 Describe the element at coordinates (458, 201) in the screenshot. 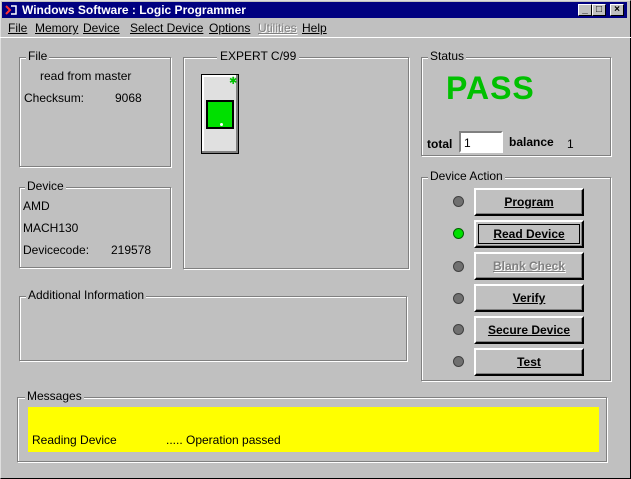

I see `program-led-icon` at that location.